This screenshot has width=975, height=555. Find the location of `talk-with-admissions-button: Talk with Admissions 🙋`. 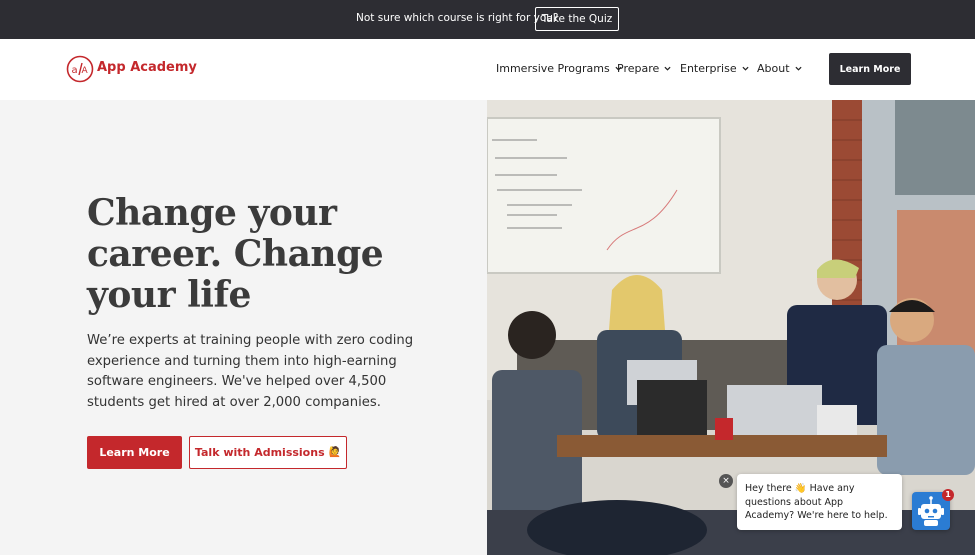

talk-with-admissions-button: Talk with Admissions 🙋 is located at coordinates (268, 452).